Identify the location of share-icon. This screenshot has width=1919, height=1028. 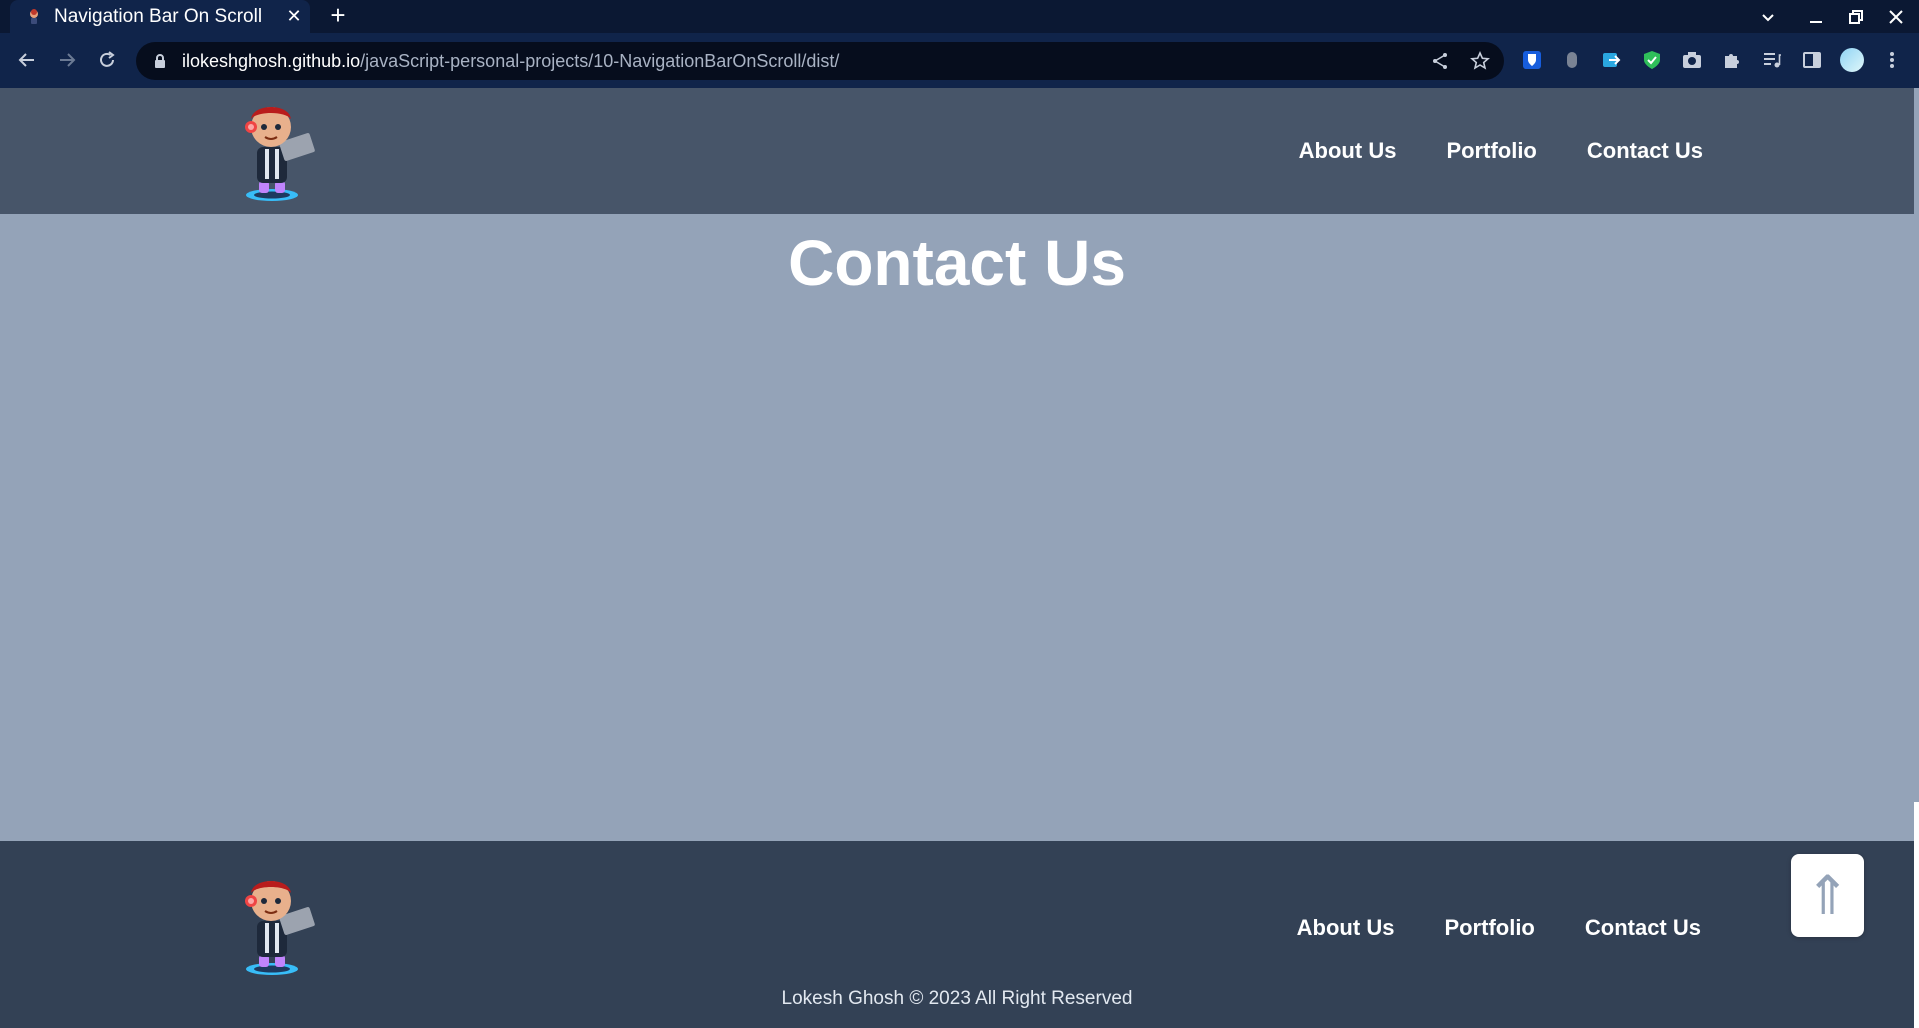
(1440, 61).